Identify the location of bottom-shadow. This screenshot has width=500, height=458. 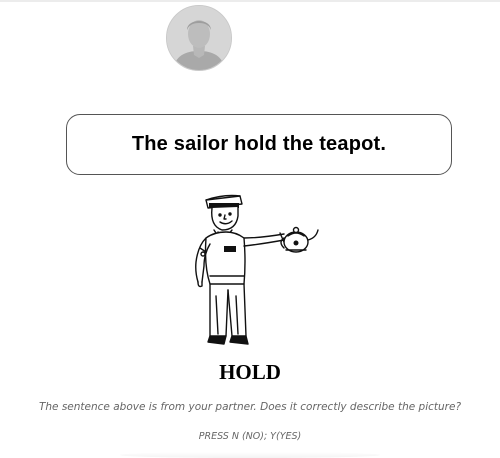
(250, 455).